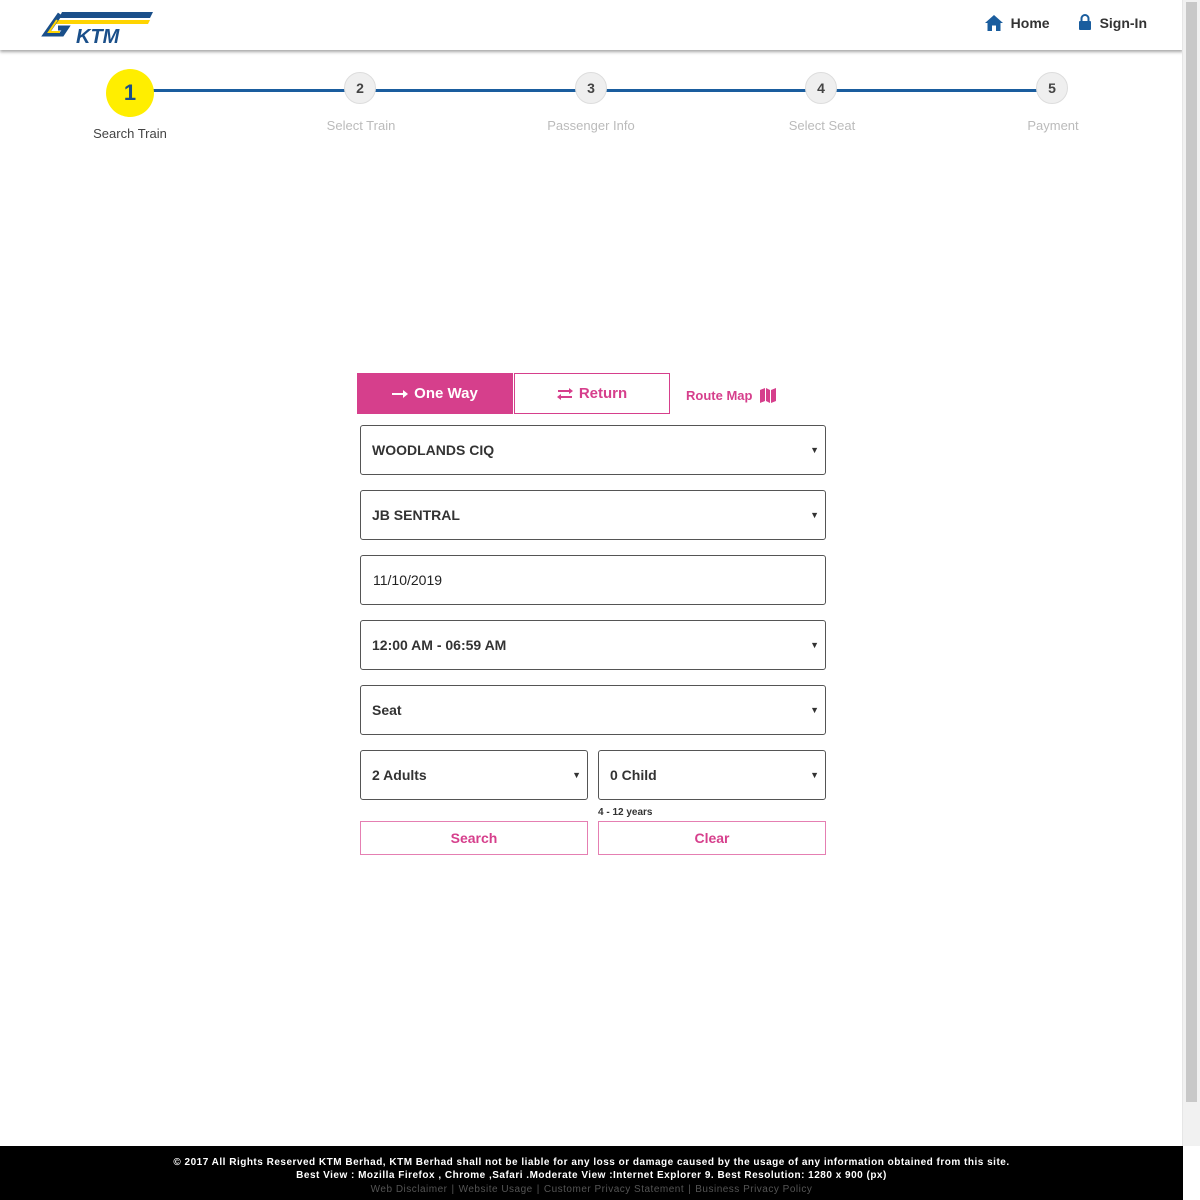 The image size is (1200, 1200). Describe the element at coordinates (719, 395) in the screenshot. I see `route-map-label: Route Map` at that location.